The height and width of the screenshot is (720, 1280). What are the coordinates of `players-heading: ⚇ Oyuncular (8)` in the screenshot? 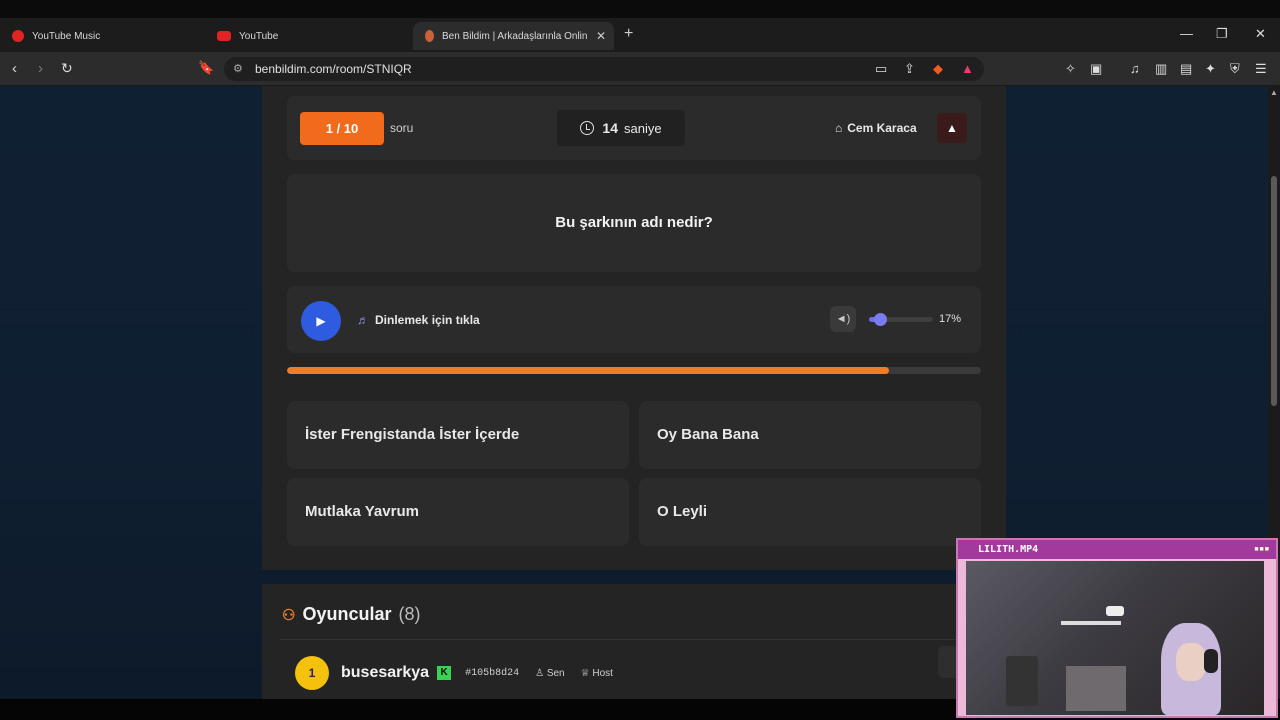 It's located at (351, 614).